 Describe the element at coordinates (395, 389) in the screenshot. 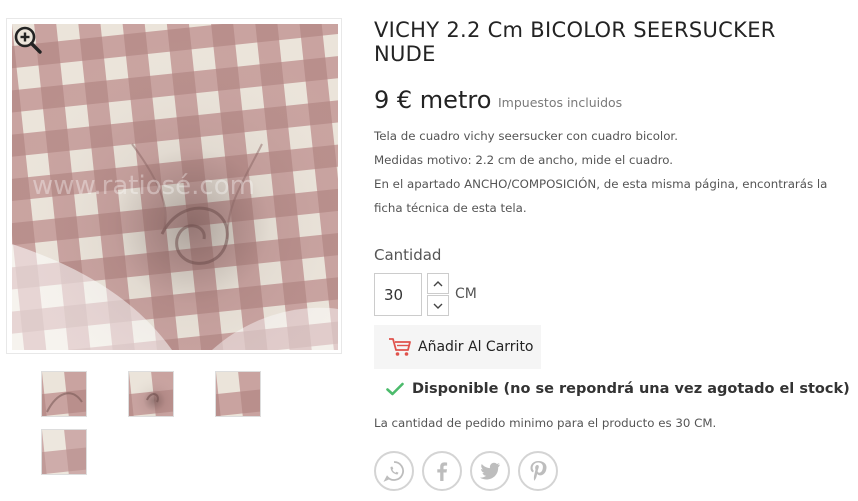

I see `check-icon` at that location.